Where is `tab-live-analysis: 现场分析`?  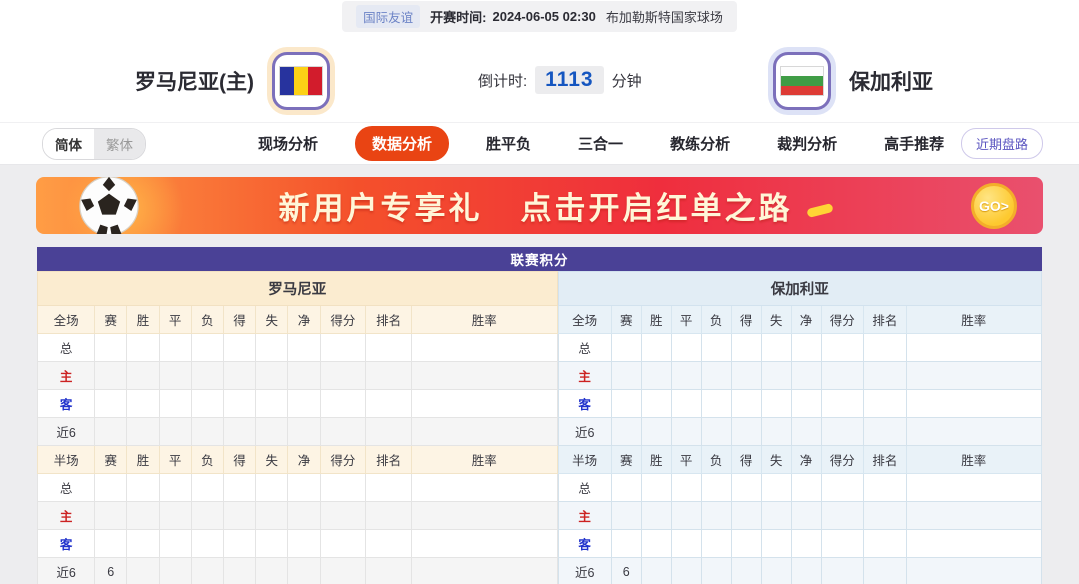 tab-live-analysis: 现场分析 is located at coordinates (288, 143).